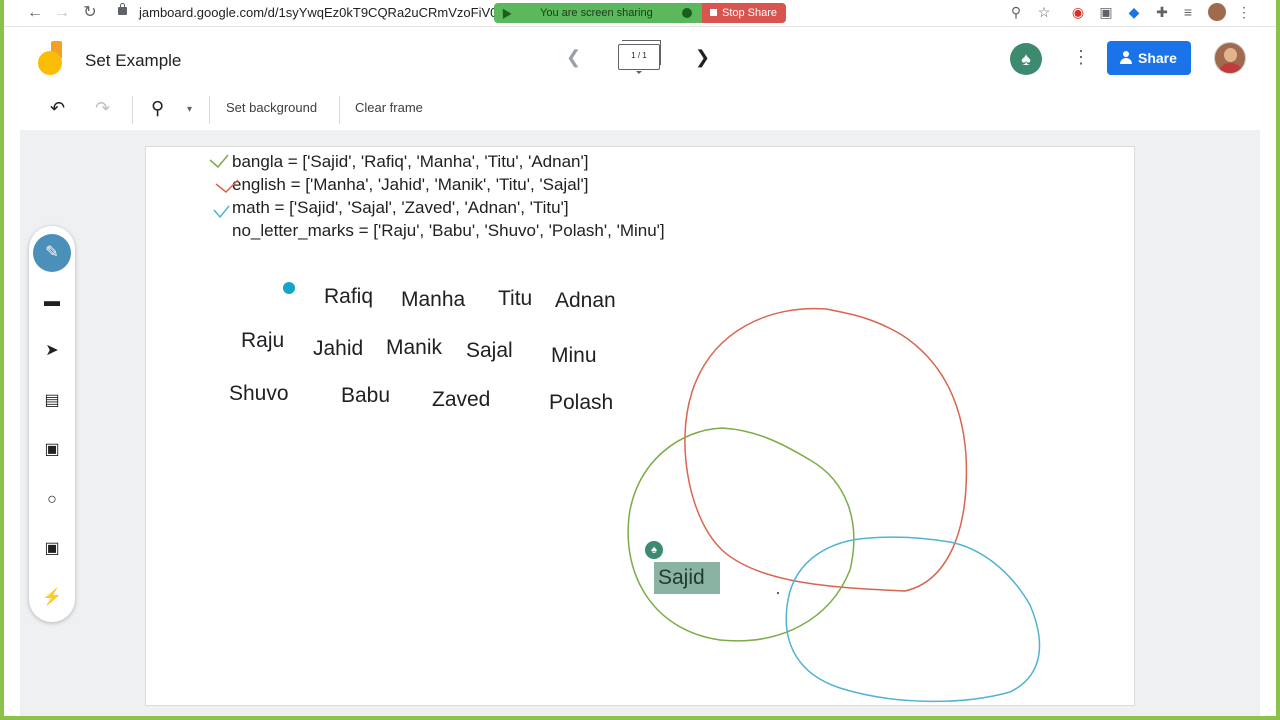  I want to click on pen-tool-icon: ✎, so click(52, 253).